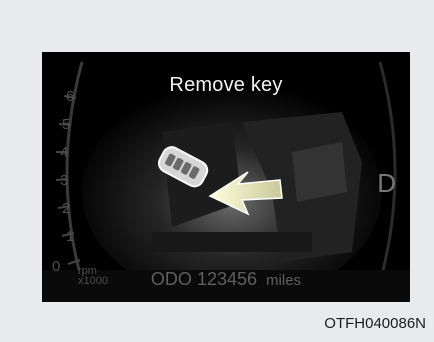  Describe the element at coordinates (64, 180) in the screenshot. I see `tach-tick-3: 3` at that location.